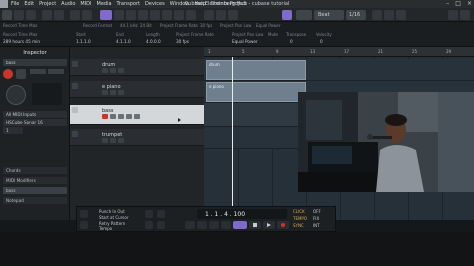 This screenshot has width=474, height=266. Describe the element at coordinates (469, 4) in the screenshot. I see `close-icon: ×` at that location.